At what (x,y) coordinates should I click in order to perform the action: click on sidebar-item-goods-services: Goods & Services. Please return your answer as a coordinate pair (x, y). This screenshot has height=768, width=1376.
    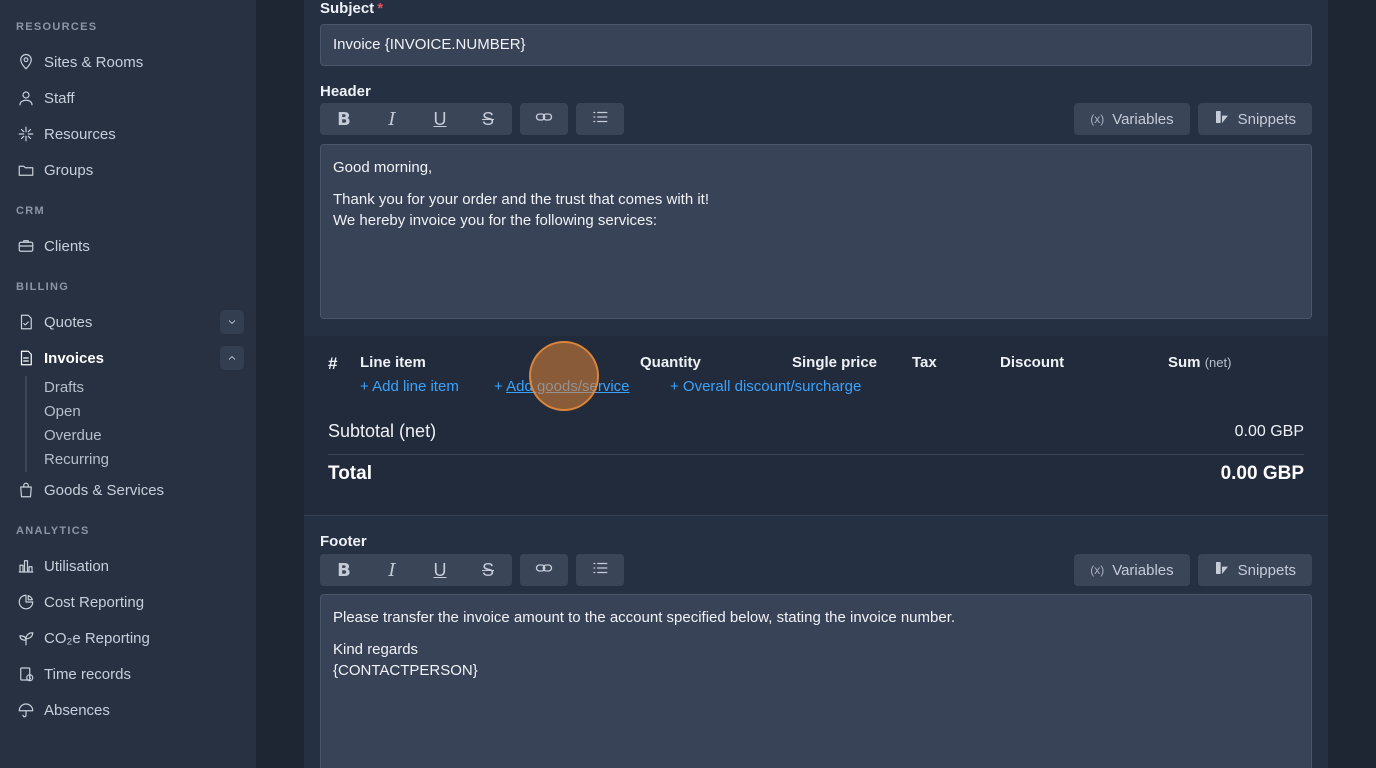
    Looking at the image, I should click on (128, 490).